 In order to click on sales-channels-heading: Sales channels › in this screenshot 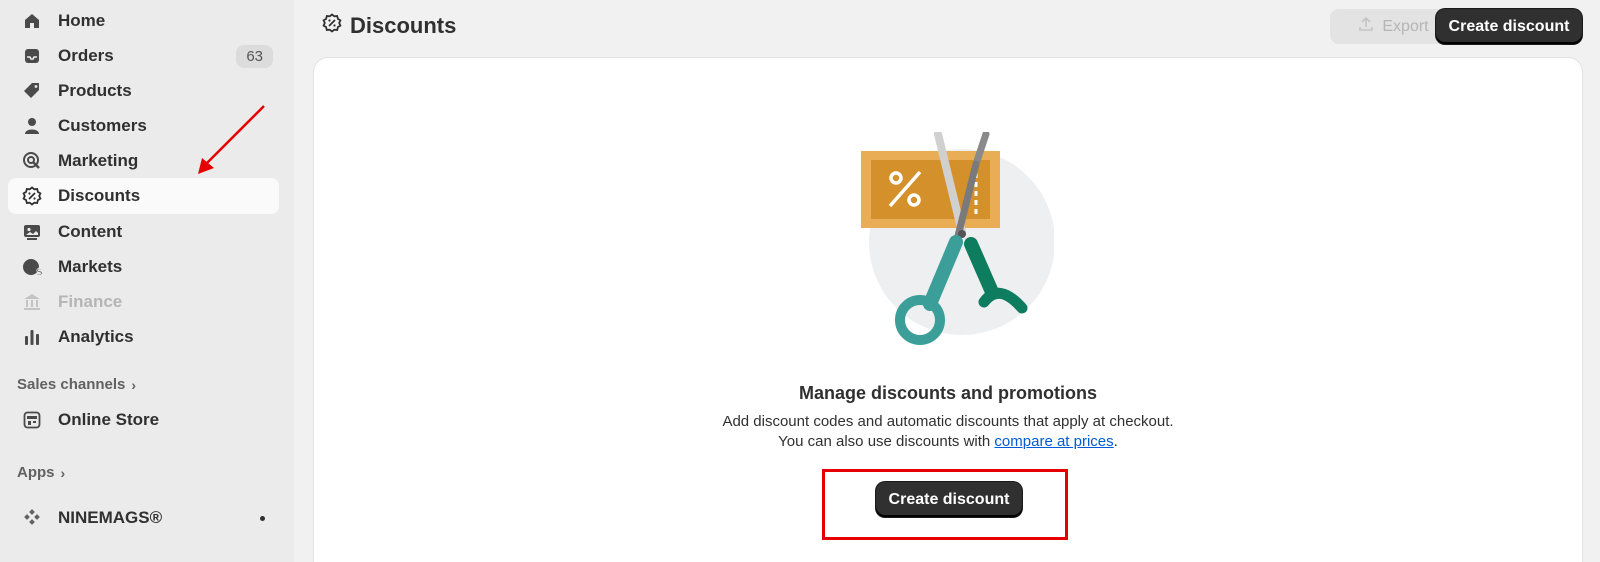, I will do `click(76, 384)`.